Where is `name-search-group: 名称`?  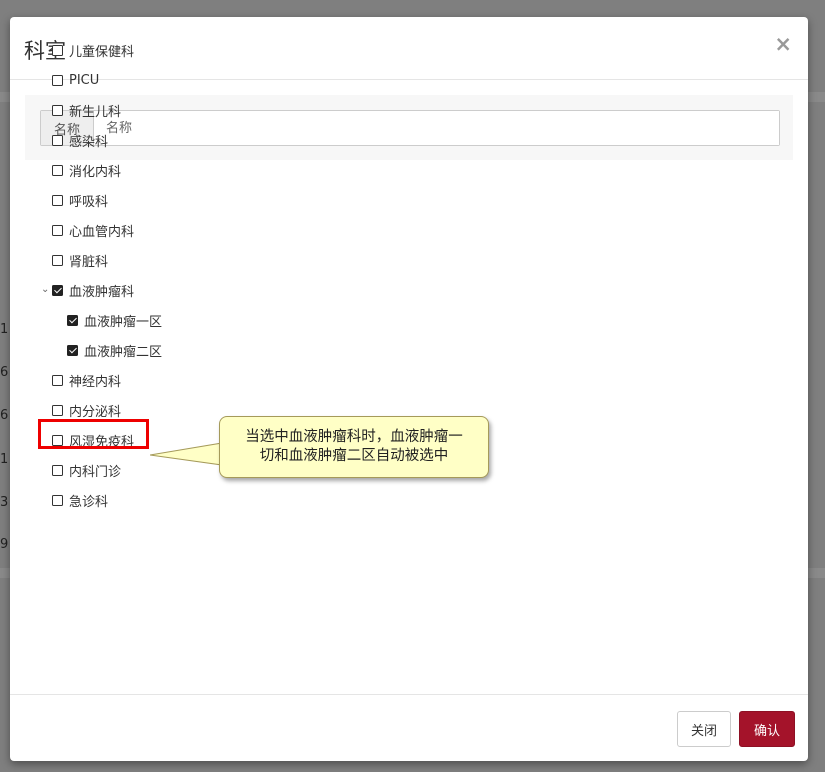
name-search-group: 名称 is located at coordinates (410, 128).